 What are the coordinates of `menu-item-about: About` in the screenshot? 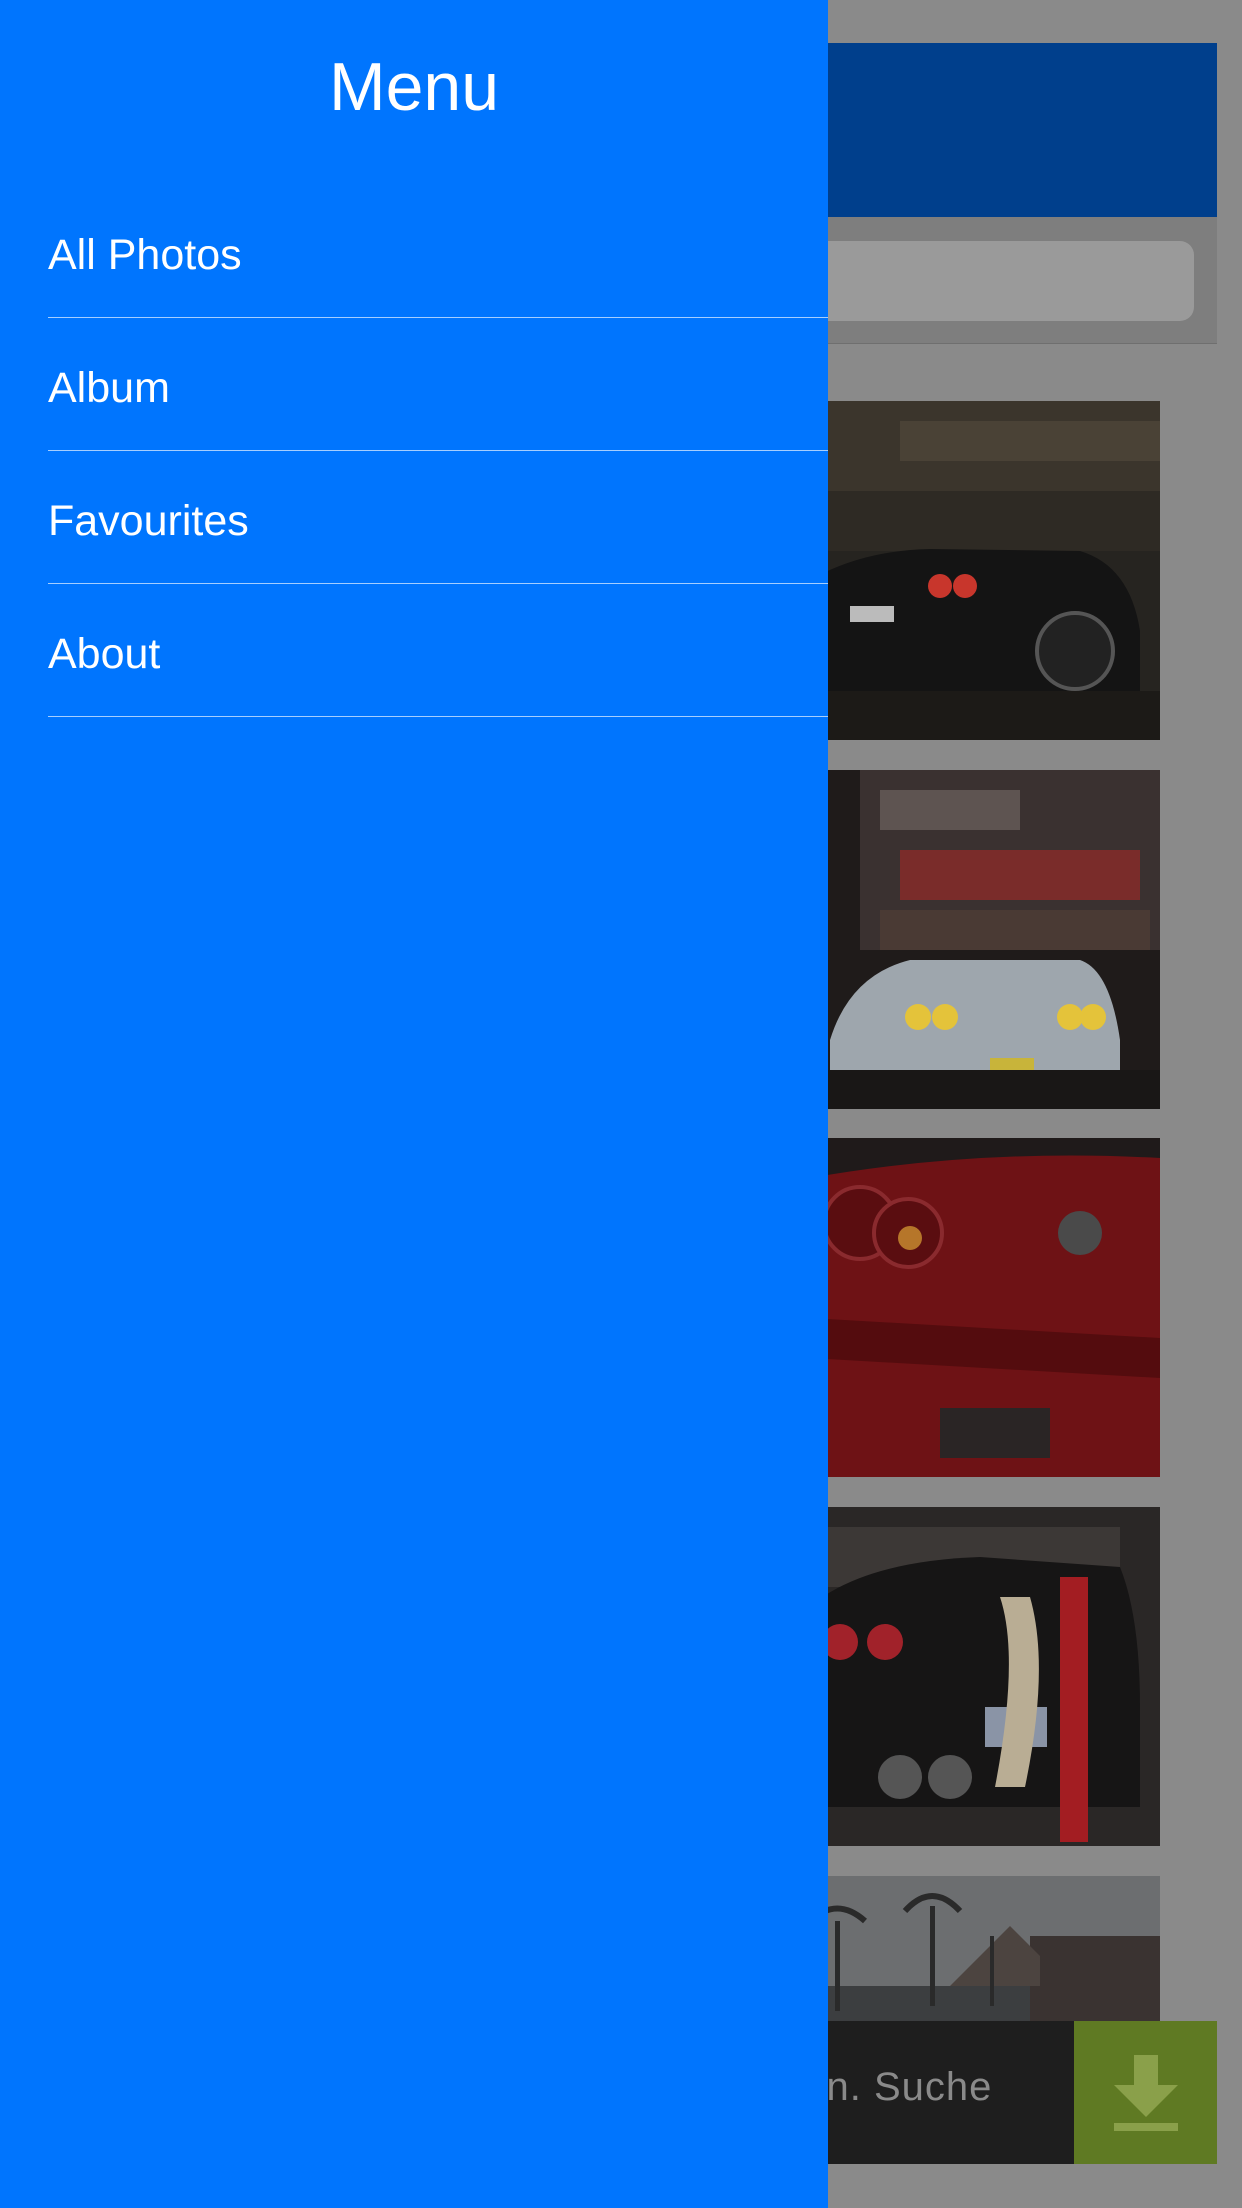 It's located at (438, 650).